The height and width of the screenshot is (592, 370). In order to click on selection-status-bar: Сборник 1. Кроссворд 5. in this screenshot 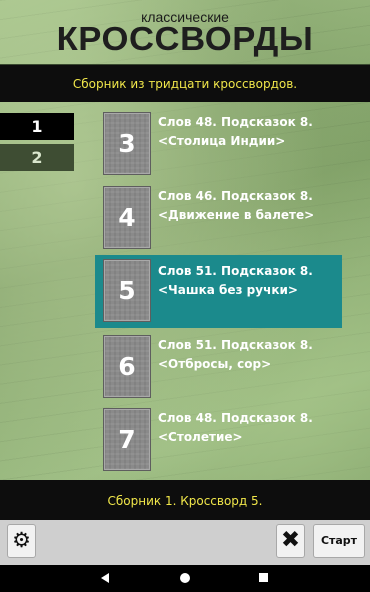, I will do `click(185, 500)`.